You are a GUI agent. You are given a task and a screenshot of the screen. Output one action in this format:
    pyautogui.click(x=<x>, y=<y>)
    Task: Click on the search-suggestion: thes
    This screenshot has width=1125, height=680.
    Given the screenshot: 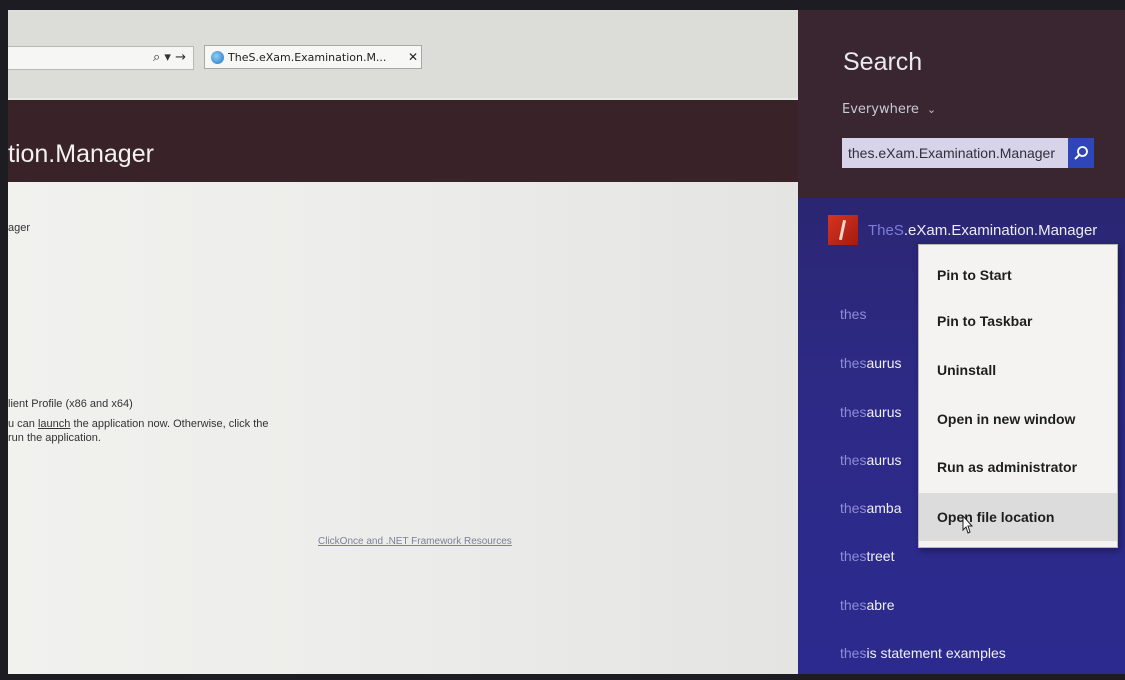 What is the action you would take?
    pyautogui.click(x=853, y=314)
    